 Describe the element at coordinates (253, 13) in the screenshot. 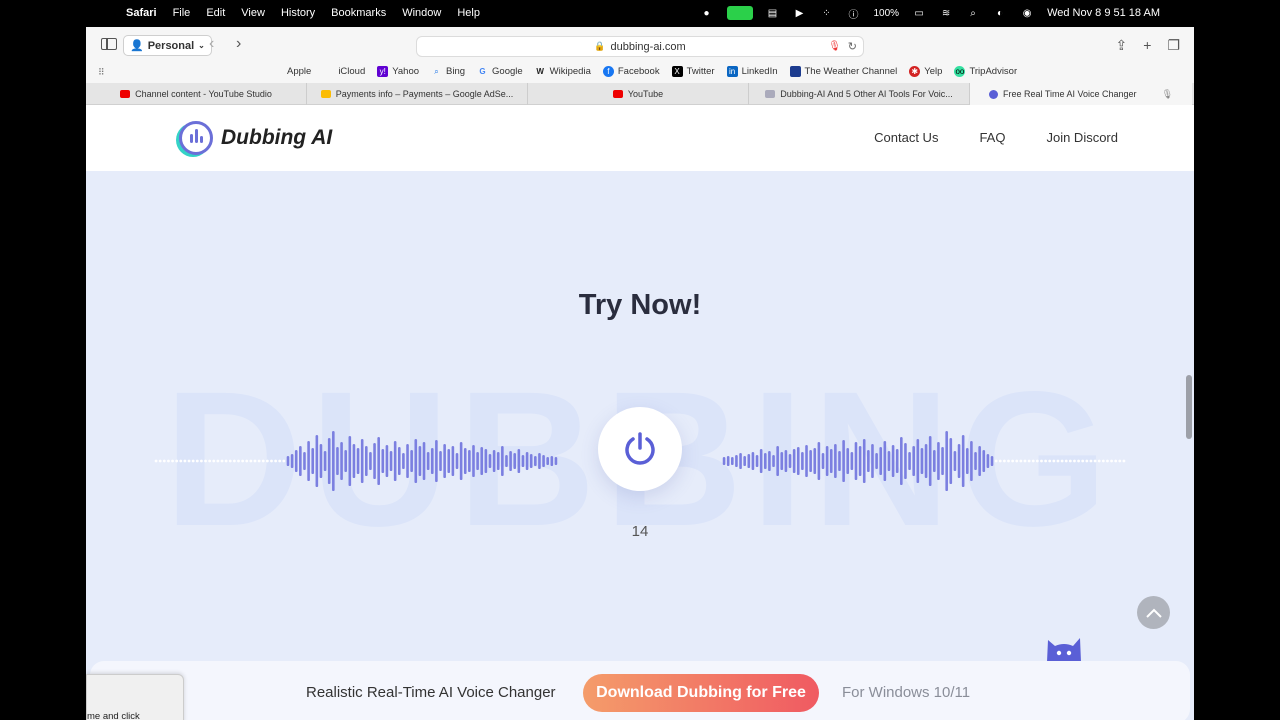

I see `menu-view: View` at that location.